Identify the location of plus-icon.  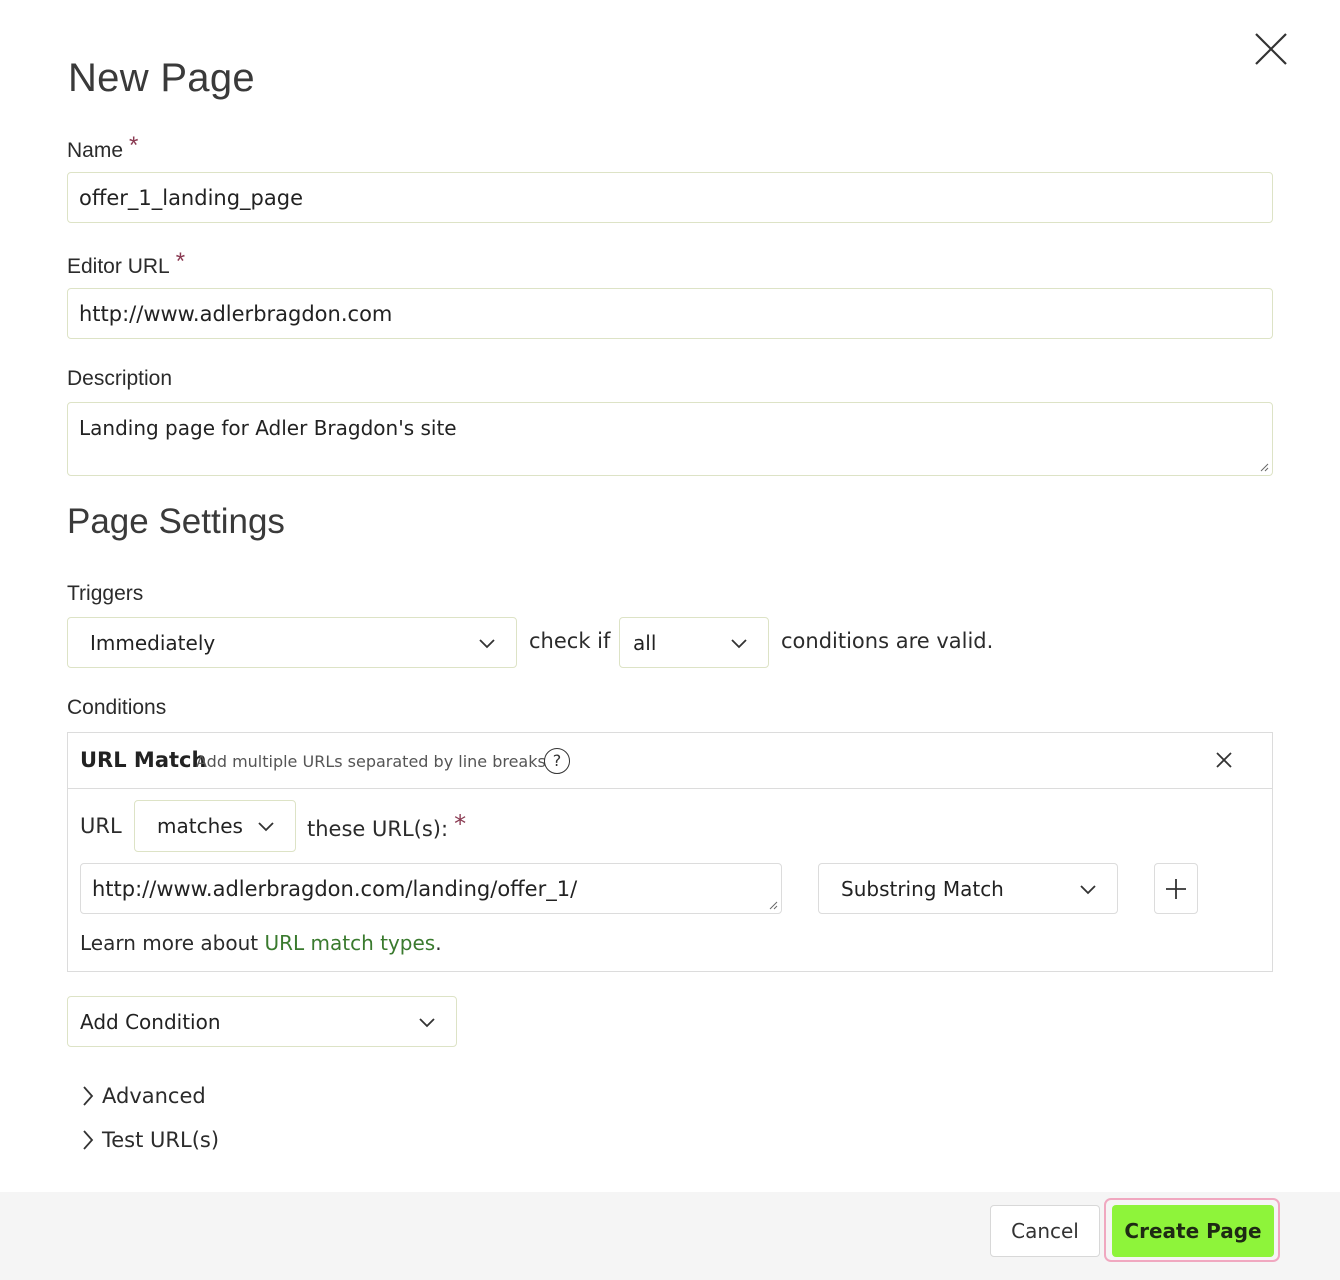
(1176, 888).